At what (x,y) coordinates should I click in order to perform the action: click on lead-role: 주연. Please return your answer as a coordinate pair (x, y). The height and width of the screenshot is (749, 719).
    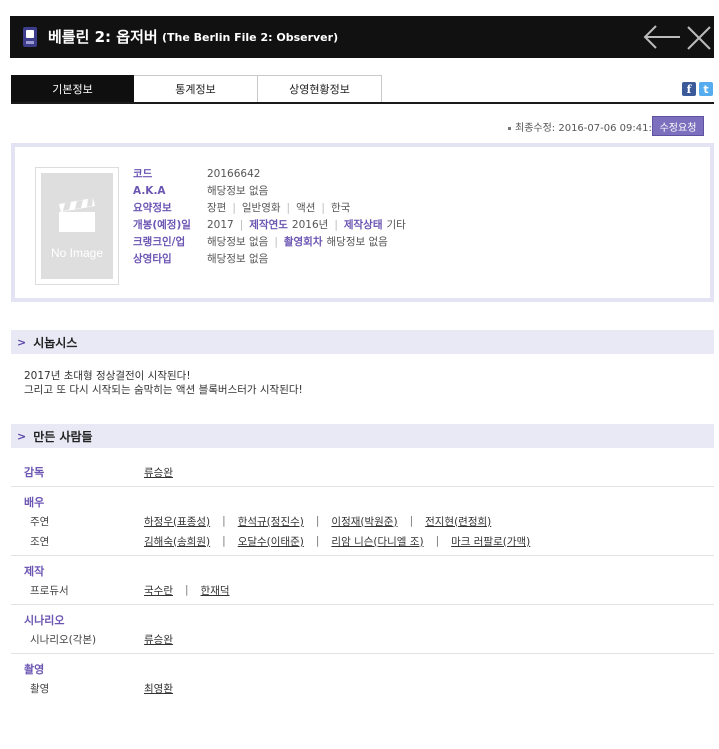
    Looking at the image, I should click on (40, 521).